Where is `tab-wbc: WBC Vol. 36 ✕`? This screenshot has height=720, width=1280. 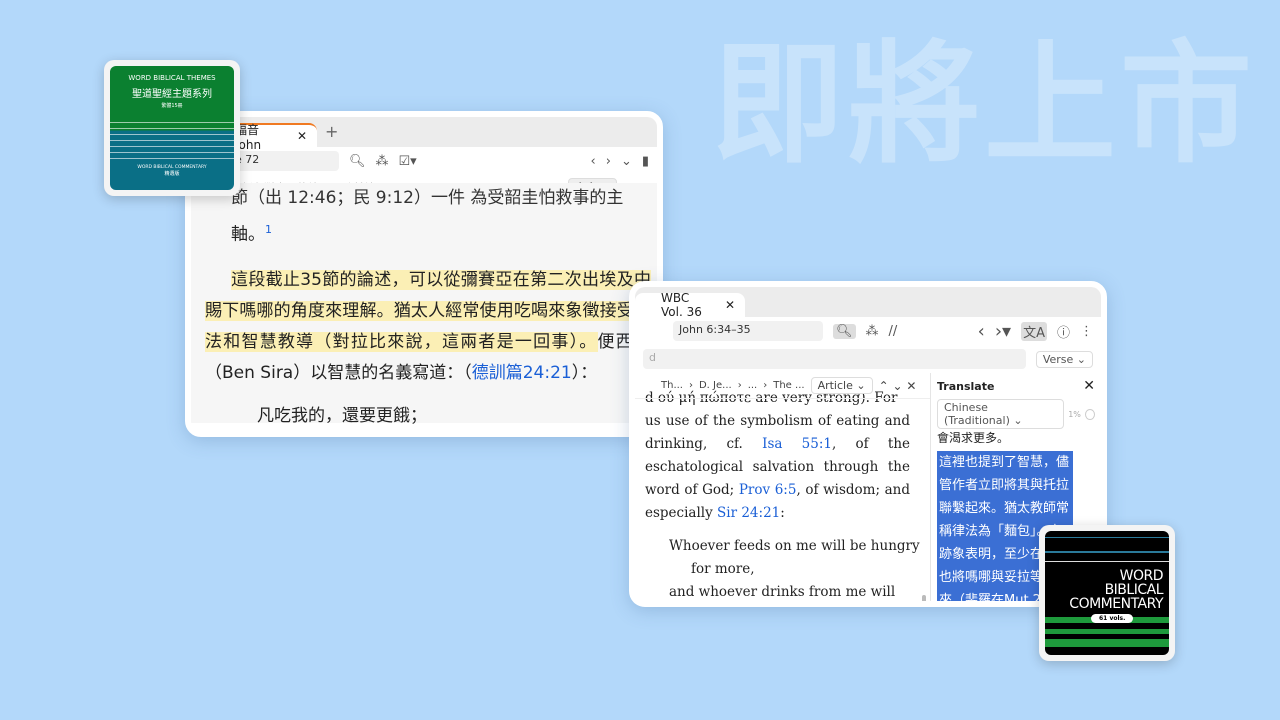 tab-wbc: WBC Vol. 36 ✕ is located at coordinates (690, 305).